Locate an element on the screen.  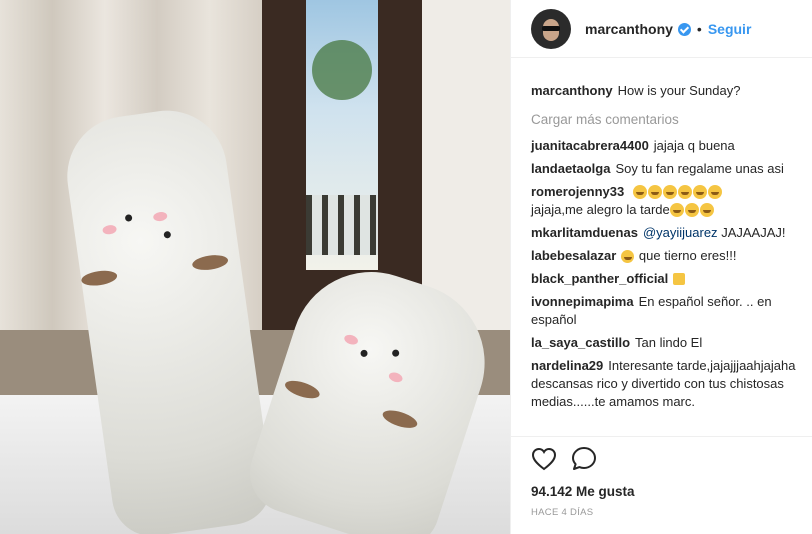
comment-text: Soy tu fan regalame unas asi is located at coordinates (699, 168).